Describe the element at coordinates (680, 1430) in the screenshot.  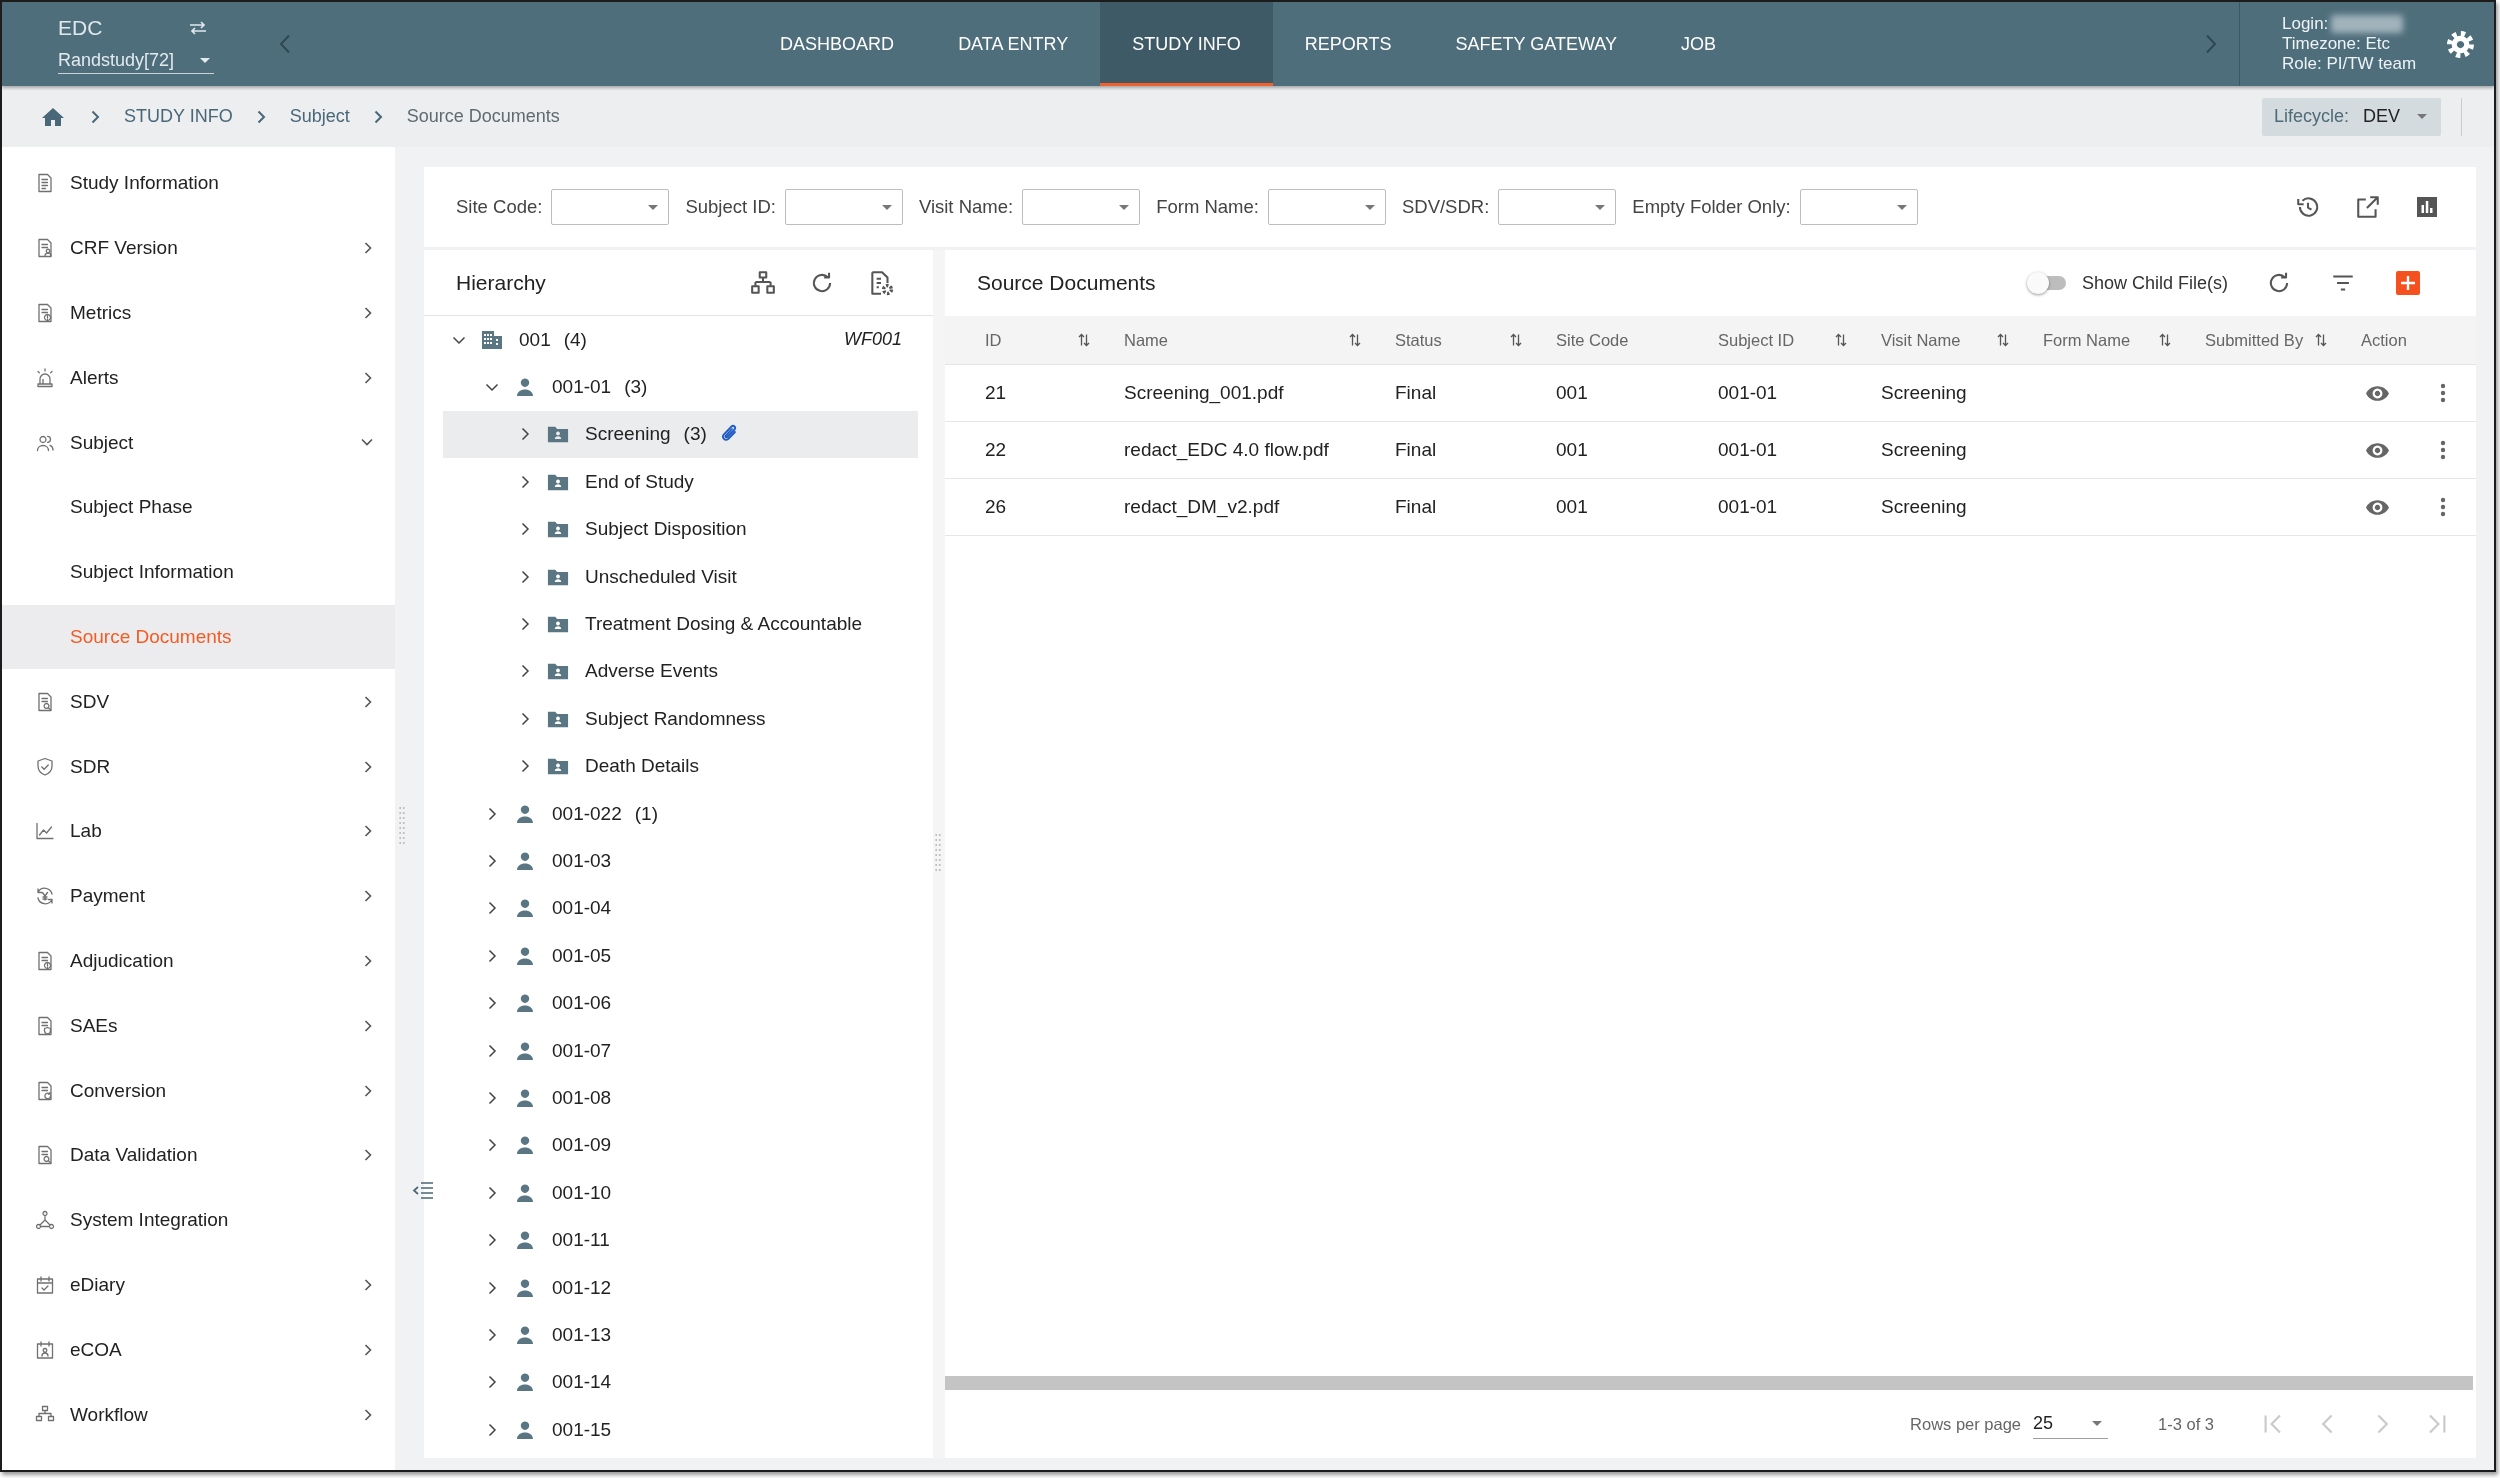
I see `tree-item: 001-15` at that location.